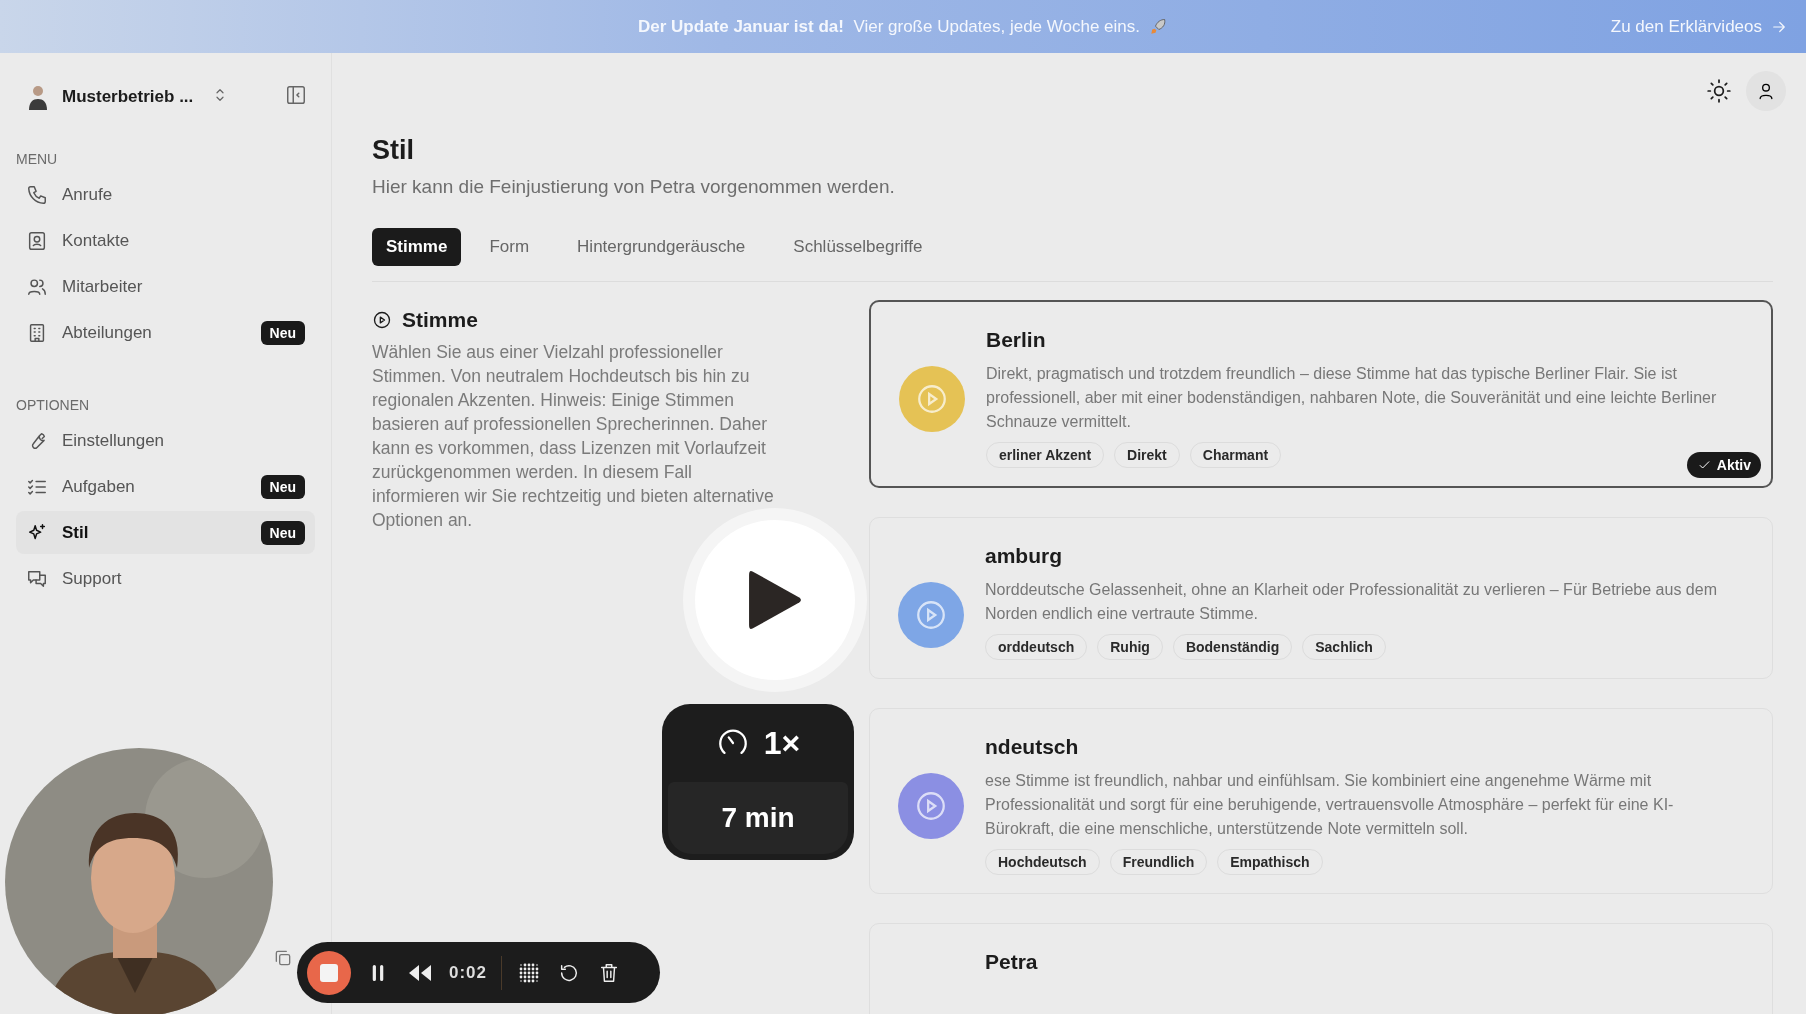 This screenshot has height=1014, width=1806. Describe the element at coordinates (296, 95) in the screenshot. I see `sidebar-toggle-icon` at that location.